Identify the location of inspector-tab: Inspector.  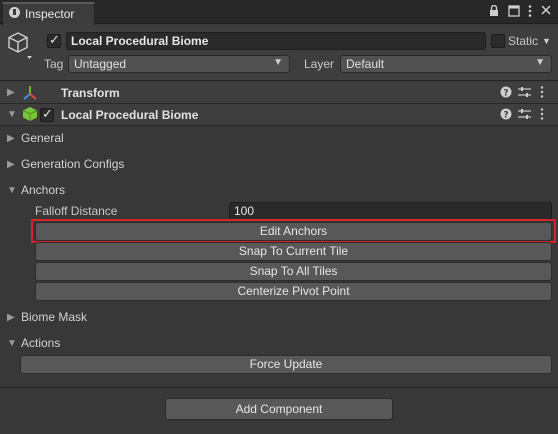
(48, 13).